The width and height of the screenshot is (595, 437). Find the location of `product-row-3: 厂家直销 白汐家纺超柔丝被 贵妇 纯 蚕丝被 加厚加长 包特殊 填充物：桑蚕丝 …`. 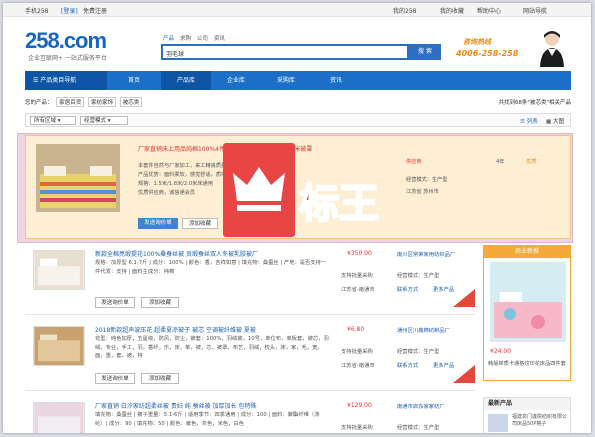

product-row-3: 厂家直销 白汐家纺超柔丝被 贵妇 纯 蚕丝被 加厚加长 包特殊 填充物：桑蚕丝 … is located at coordinates (250, 415).